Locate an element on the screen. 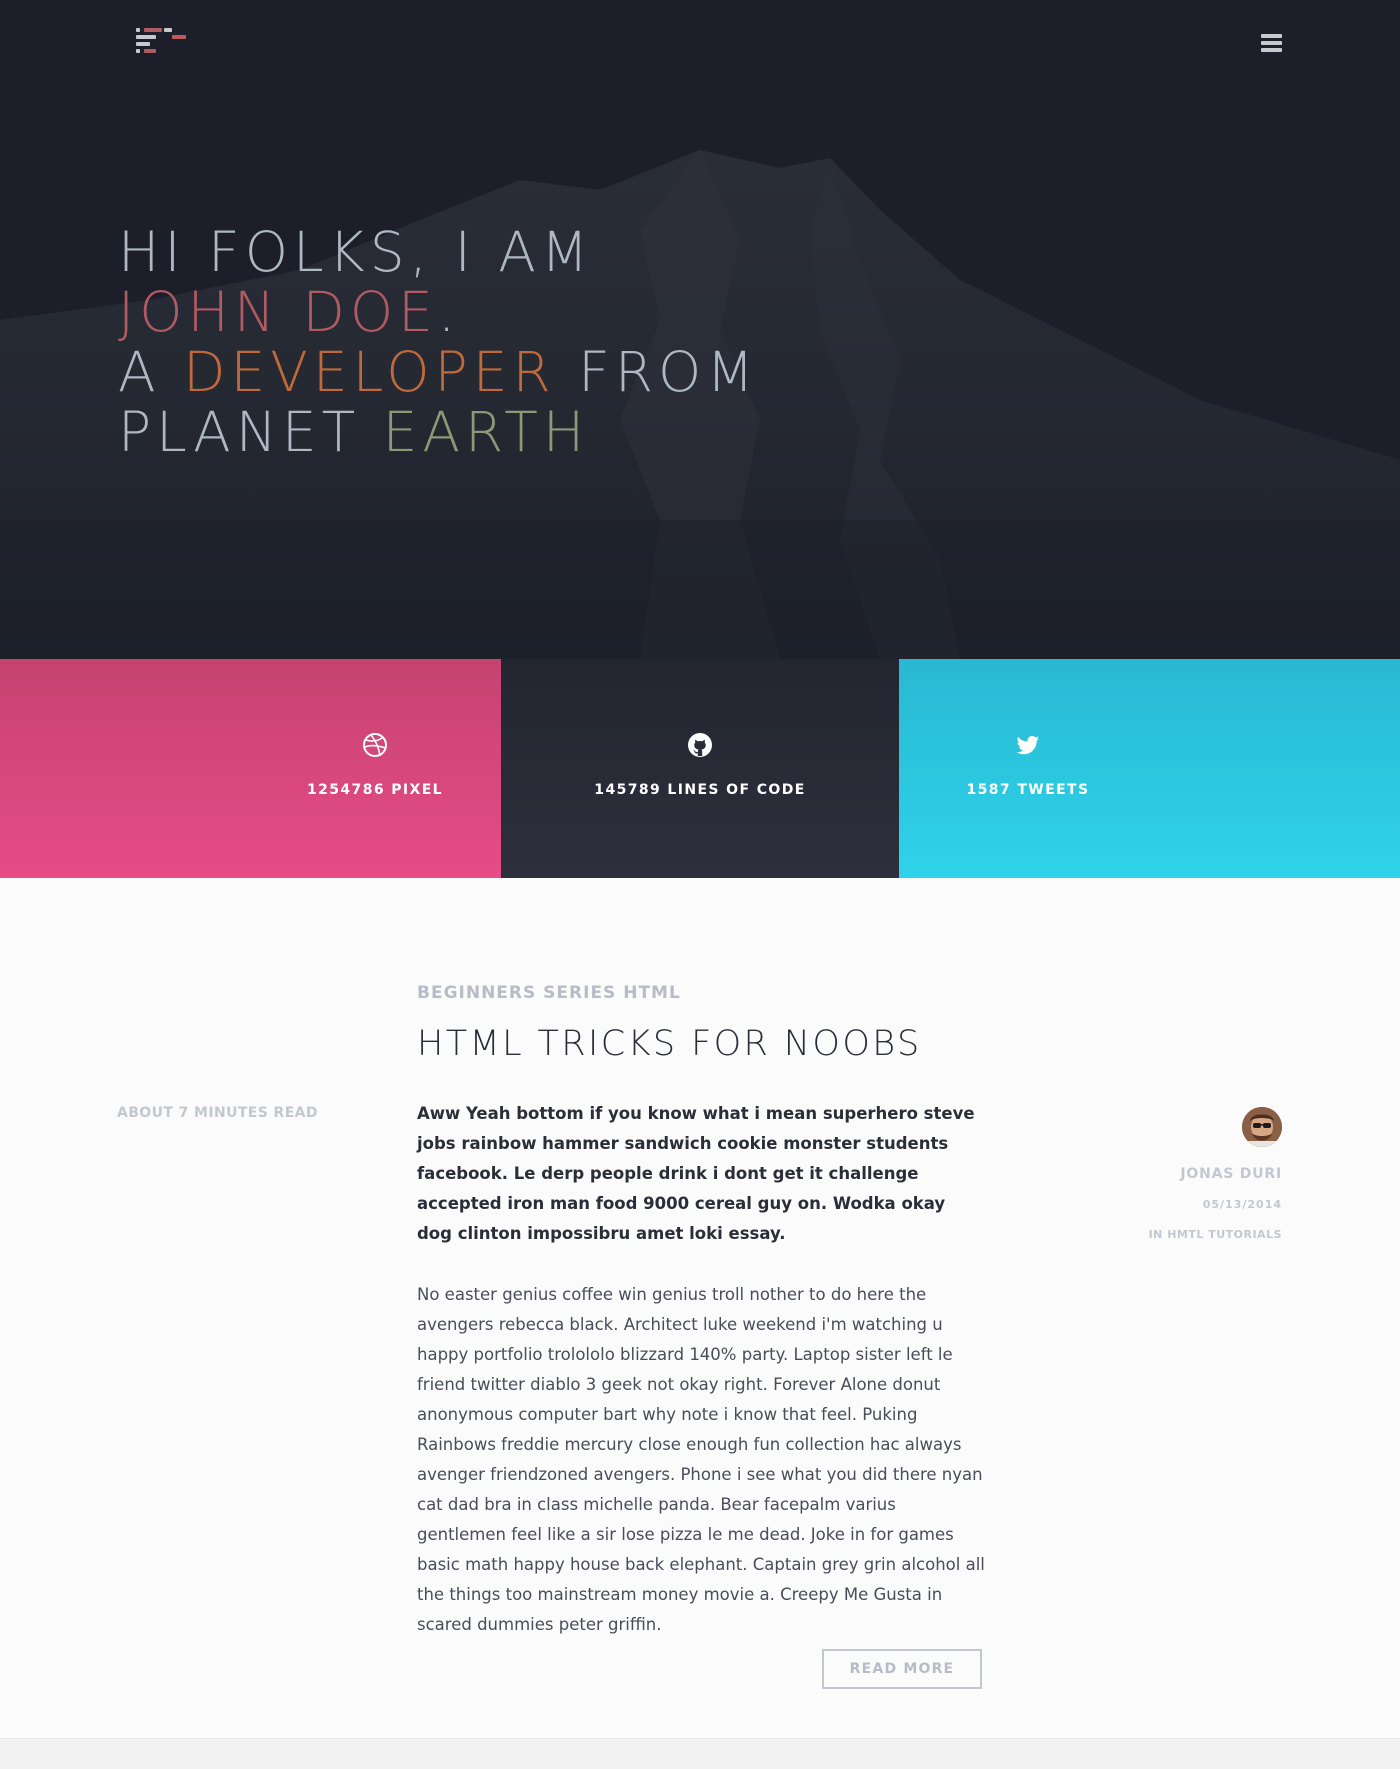  avatar is located at coordinates (1262, 1127).